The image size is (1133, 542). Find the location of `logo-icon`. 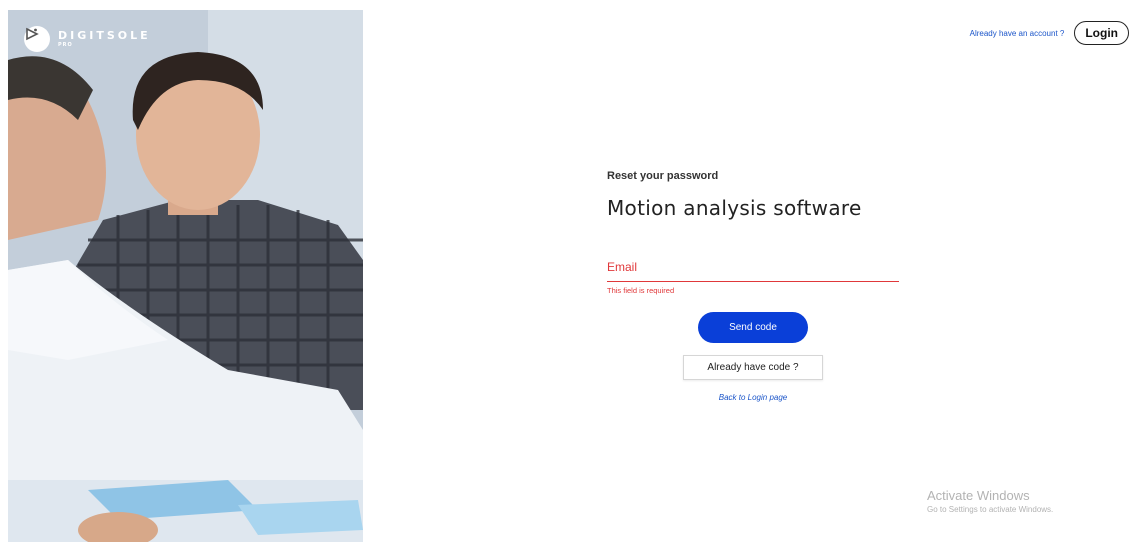

logo-icon is located at coordinates (37, 39).